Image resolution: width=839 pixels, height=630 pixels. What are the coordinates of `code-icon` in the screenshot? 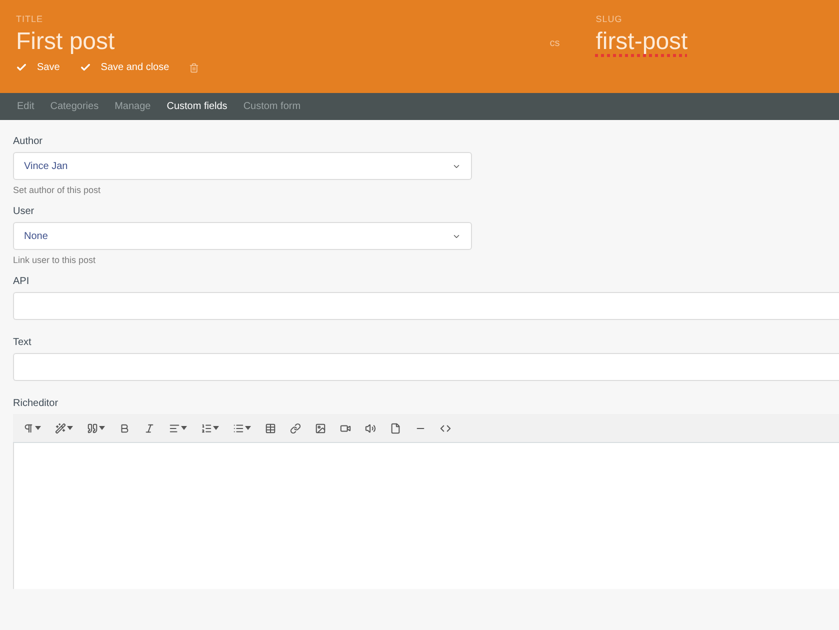 It's located at (445, 428).